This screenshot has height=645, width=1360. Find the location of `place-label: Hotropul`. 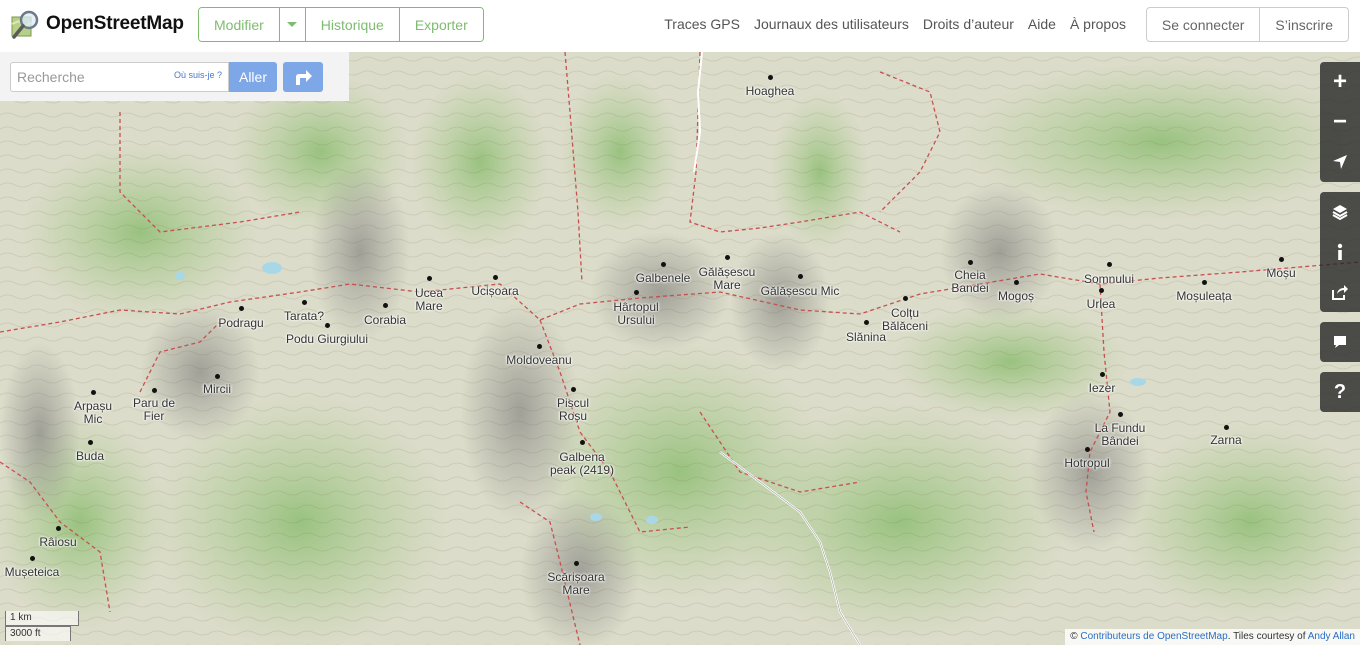

place-label: Hotropul is located at coordinates (1087, 463).